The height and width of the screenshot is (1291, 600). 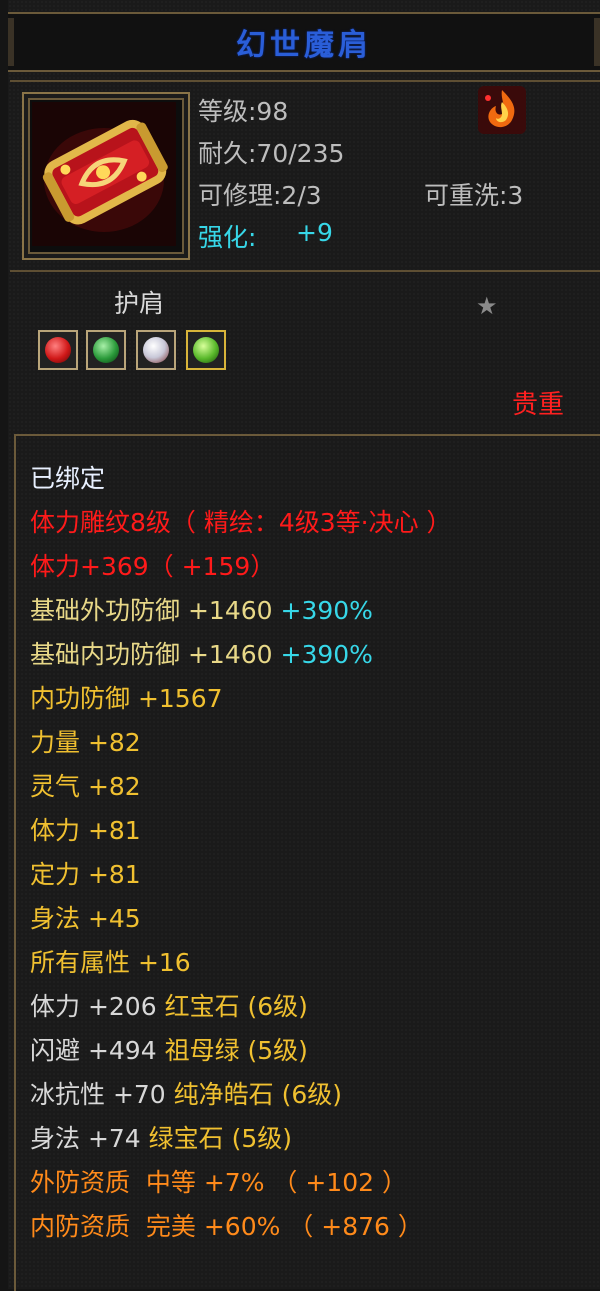 What do you see at coordinates (243, 111) in the screenshot?
I see `item-level: 等级:98` at bounding box center [243, 111].